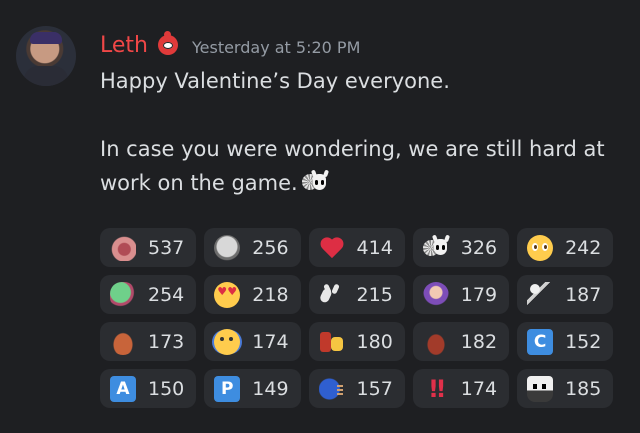 The height and width of the screenshot is (433, 640). What do you see at coordinates (227, 341) in the screenshot?
I see `shaking-face-emoji-icon` at bounding box center [227, 341].